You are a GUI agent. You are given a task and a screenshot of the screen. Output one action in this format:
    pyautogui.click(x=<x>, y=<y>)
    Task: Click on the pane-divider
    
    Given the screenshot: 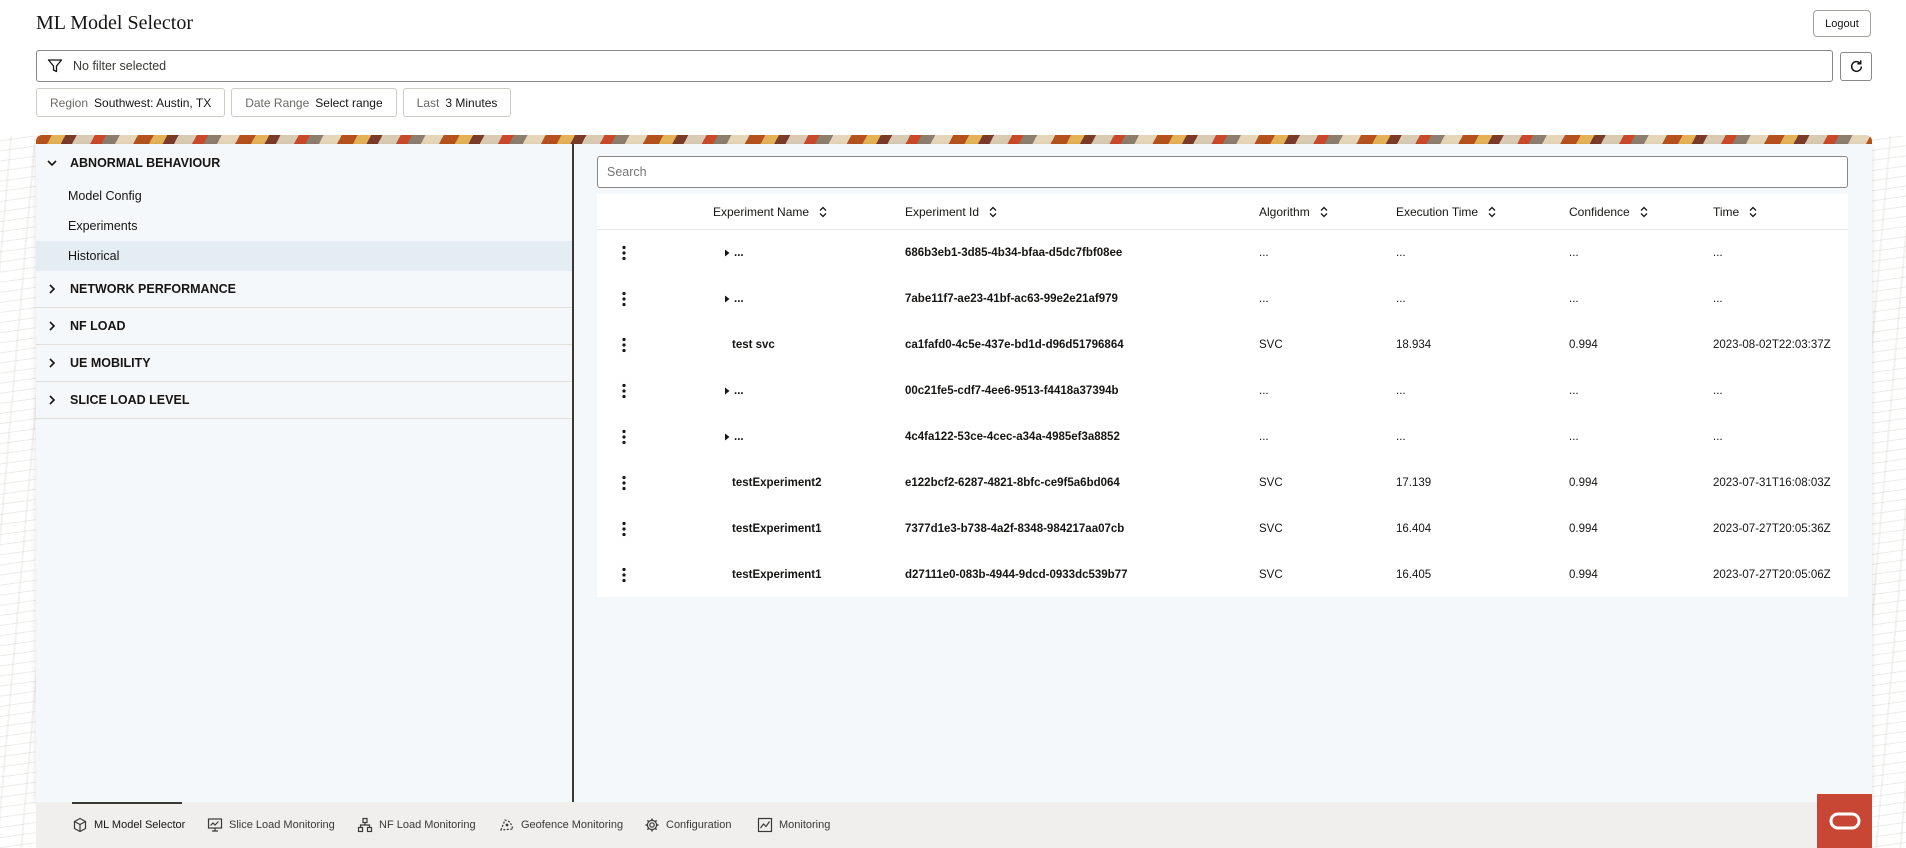 What is the action you would take?
    pyautogui.click(x=573, y=473)
    